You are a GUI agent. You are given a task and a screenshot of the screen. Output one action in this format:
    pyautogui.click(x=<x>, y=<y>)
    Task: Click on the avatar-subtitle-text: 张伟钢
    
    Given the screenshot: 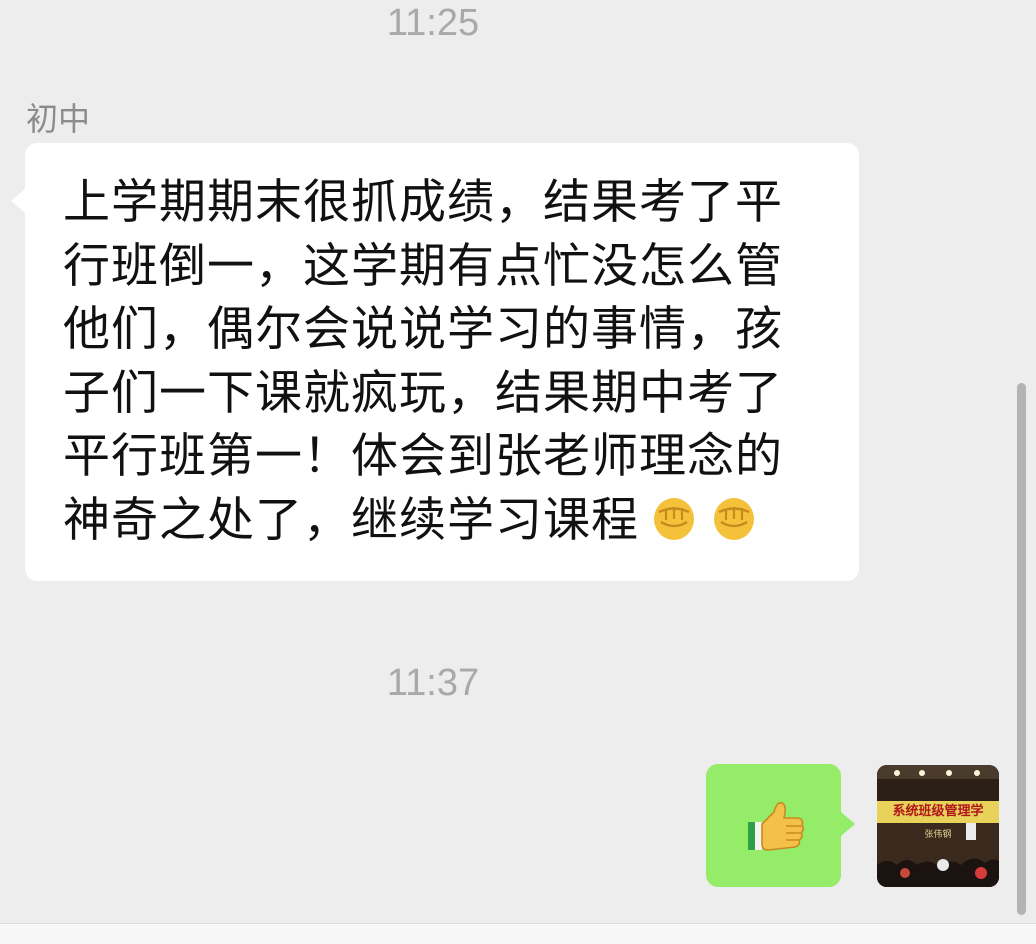 What is the action you would take?
    pyautogui.click(x=938, y=835)
    